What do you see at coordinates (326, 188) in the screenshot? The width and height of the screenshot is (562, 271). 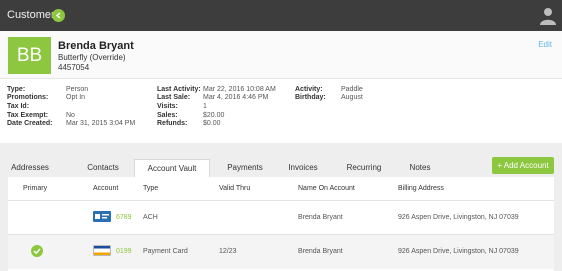 I see `col-name-on-account: Name On Account` at bounding box center [326, 188].